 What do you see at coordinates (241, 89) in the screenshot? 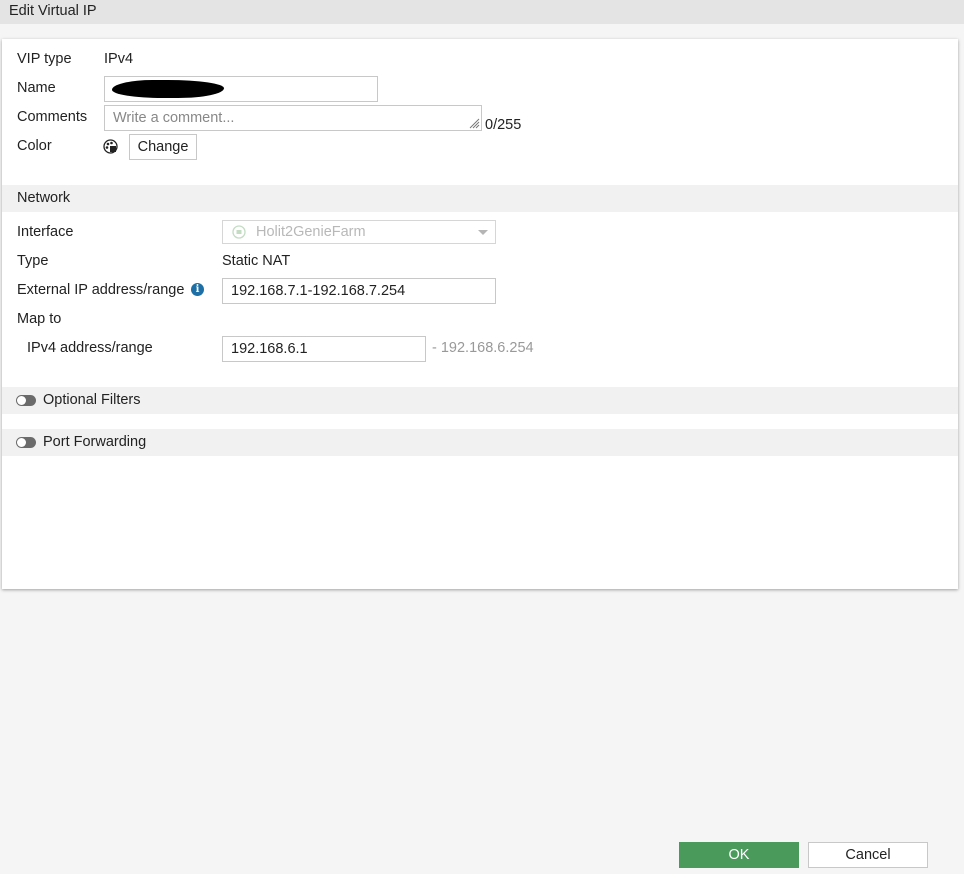
I see `name-input` at bounding box center [241, 89].